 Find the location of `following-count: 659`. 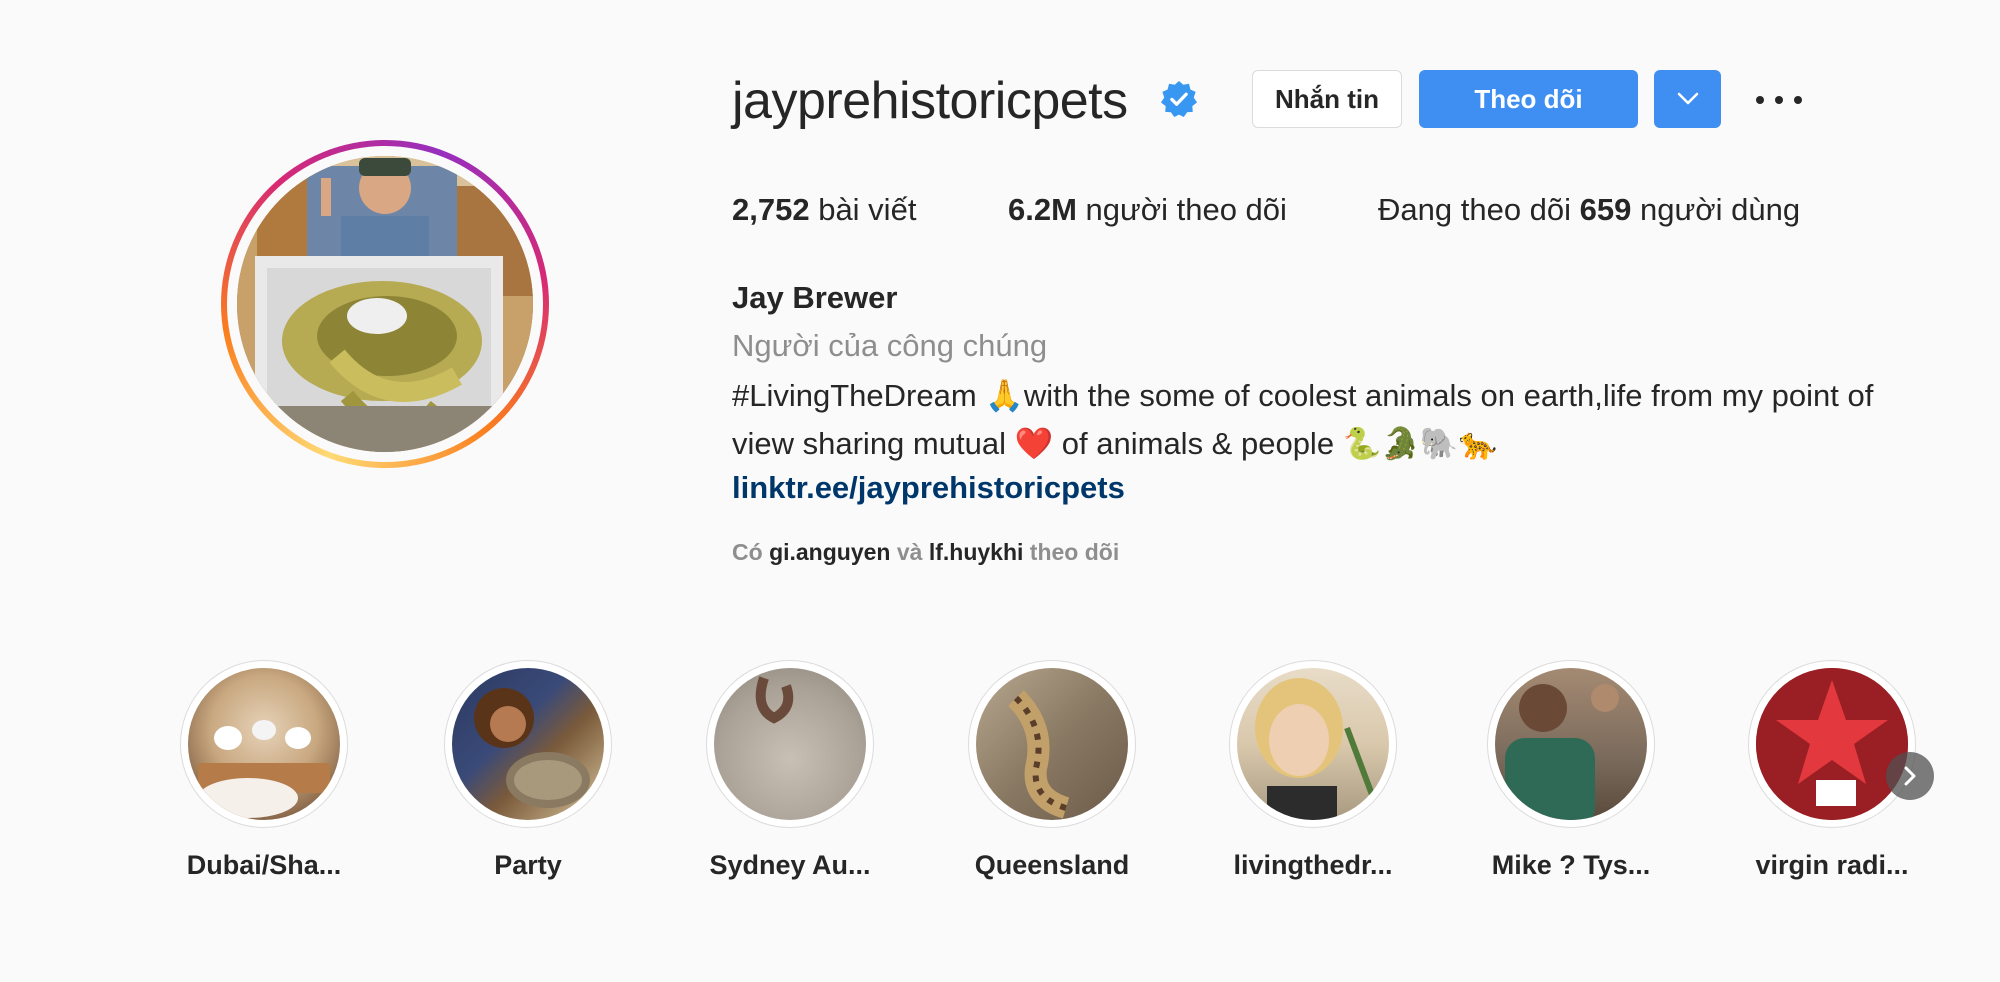

following-count: 659 is located at coordinates (1605, 209).